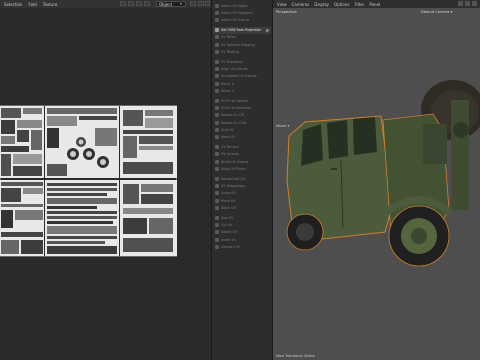 The height and width of the screenshot is (360, 480). I want to click on command-item: Grid UV, so click(242, 129).